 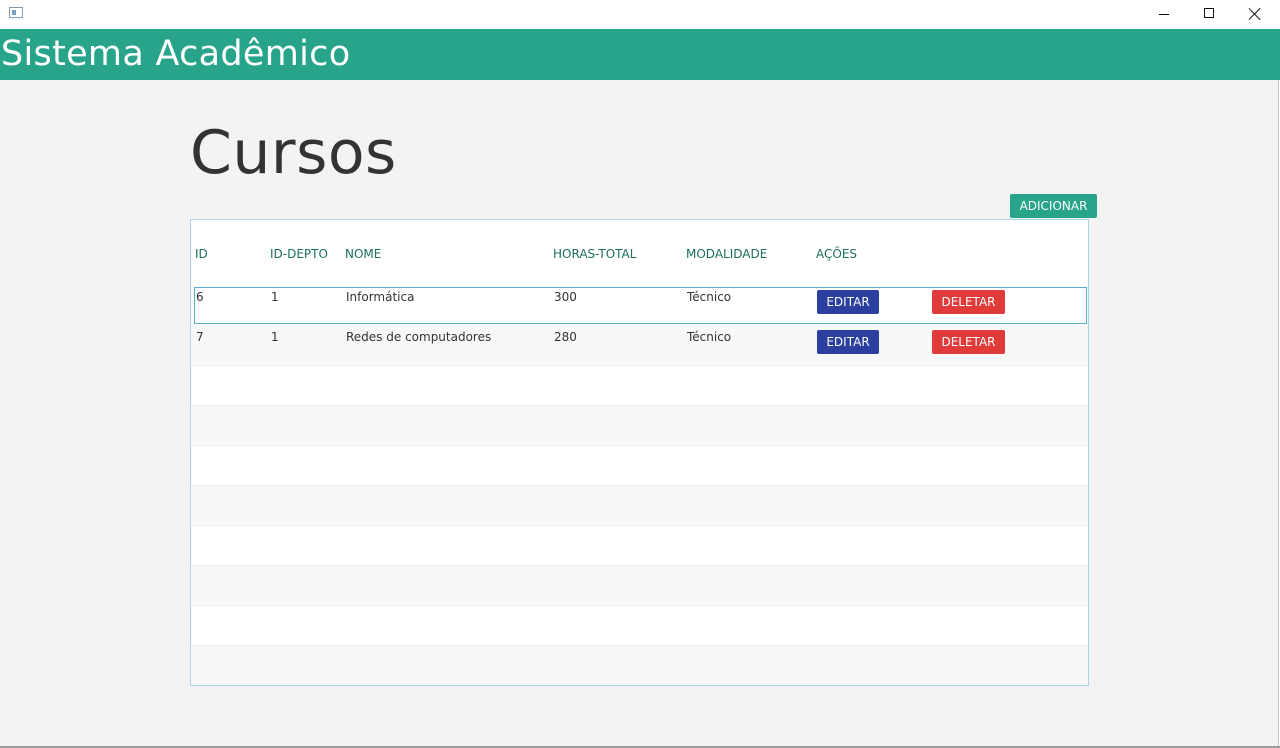 I want to click on column-header-modalidade: MODALIDADE, so click(x=726, y=254).